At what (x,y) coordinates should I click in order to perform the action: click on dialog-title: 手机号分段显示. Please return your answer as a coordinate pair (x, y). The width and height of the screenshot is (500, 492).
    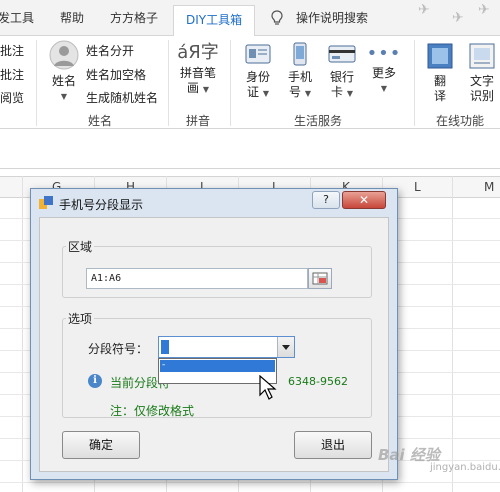
    Looking at the image, I should click on (101, 205).